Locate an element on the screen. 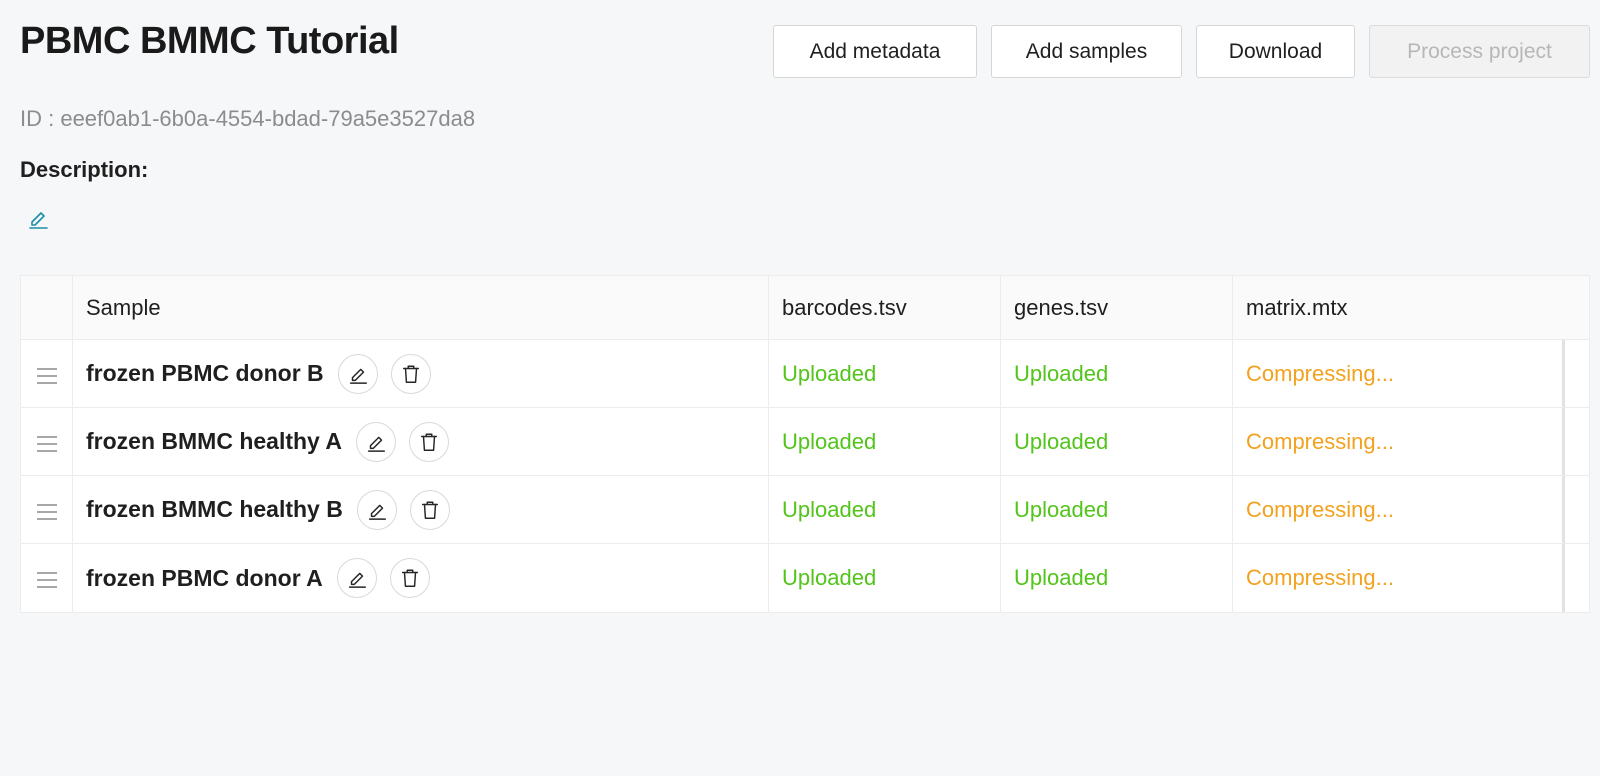 The height and width of the screenshot is (776, 1600). sample-name: frozen PBMC donor A is located at coordinates (204, 577).